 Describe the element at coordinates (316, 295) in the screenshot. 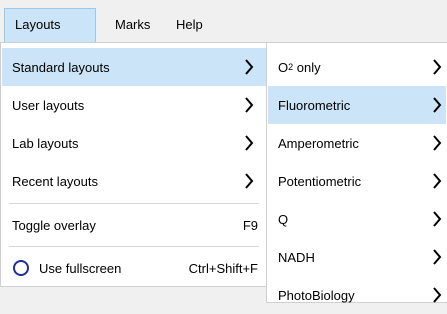

I see `menu-item-label: PhotoBiology` at that location.